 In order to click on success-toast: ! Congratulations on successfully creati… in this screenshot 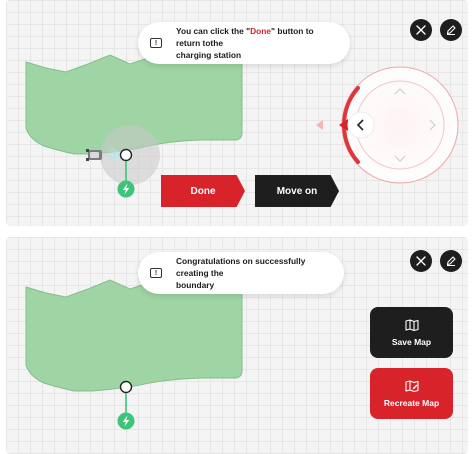, I will do `click(241, 273)`.